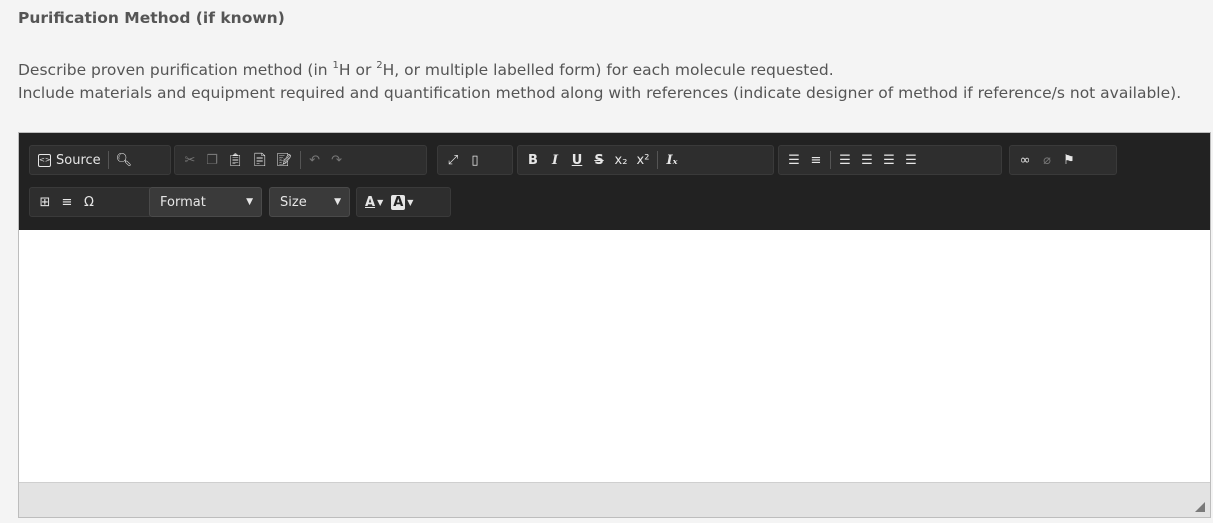 The height and width of the screenshot is (523, 1213). I want to click on superscript-icon: x², so click(643, 160).